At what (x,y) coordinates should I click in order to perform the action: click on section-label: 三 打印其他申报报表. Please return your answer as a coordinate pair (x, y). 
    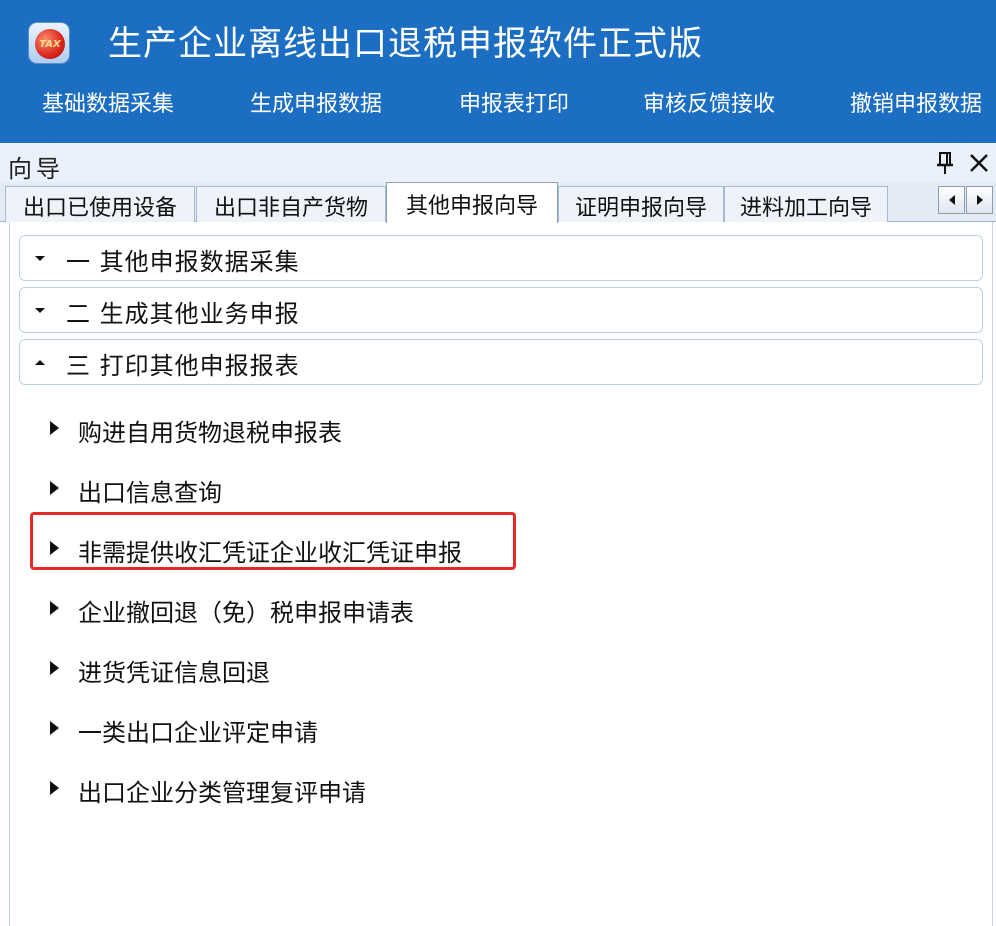
    Looking at the image, I should click on (183, 366).